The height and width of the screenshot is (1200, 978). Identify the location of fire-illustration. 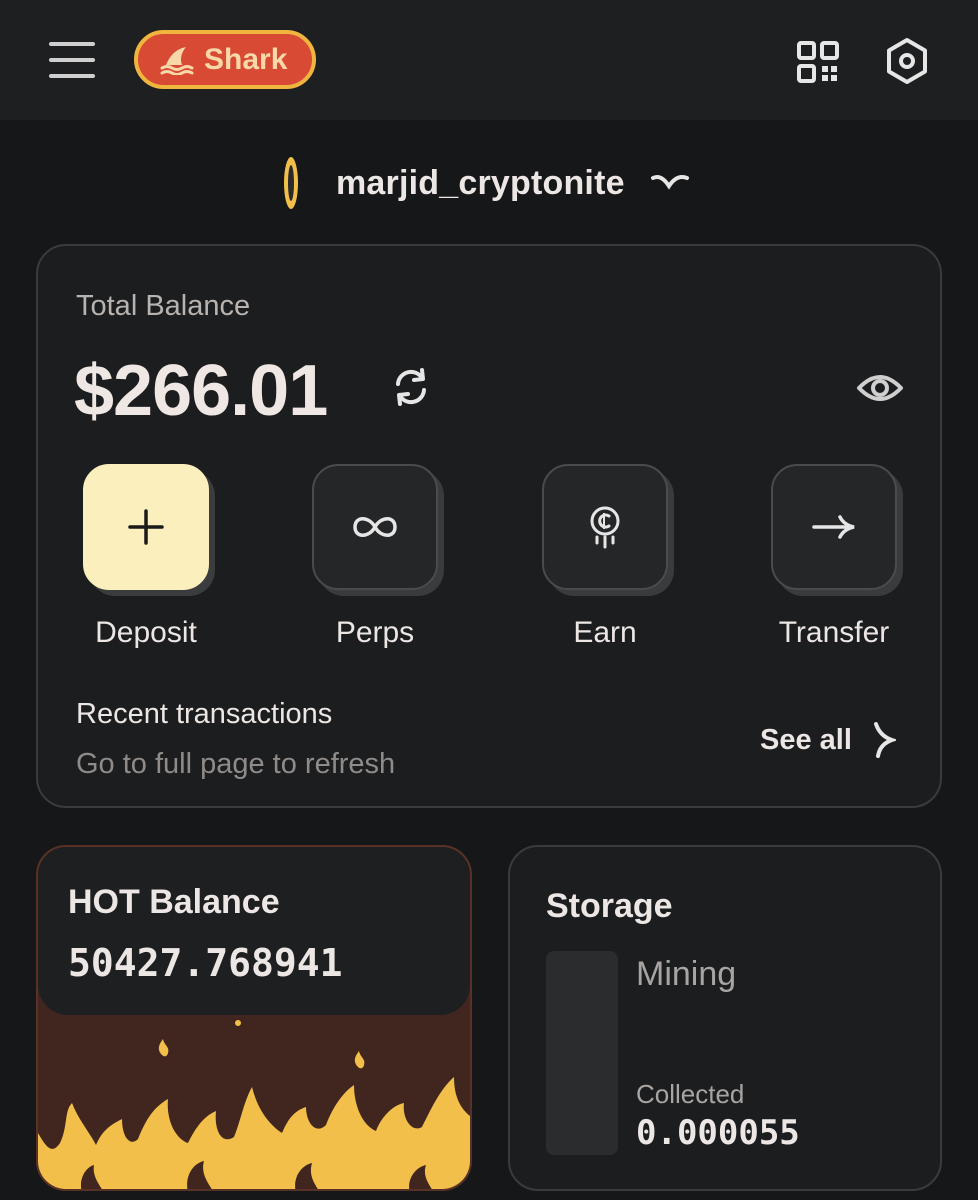
(254, 1104).